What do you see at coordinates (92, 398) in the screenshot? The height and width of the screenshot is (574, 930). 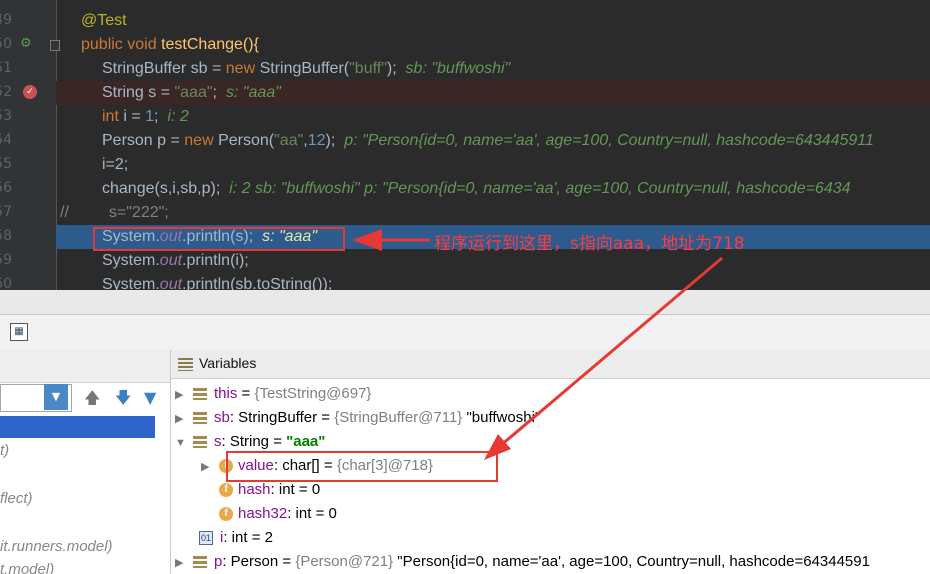 I see `arrow-up-icon: 🡅` at bounding box center [92, 398].